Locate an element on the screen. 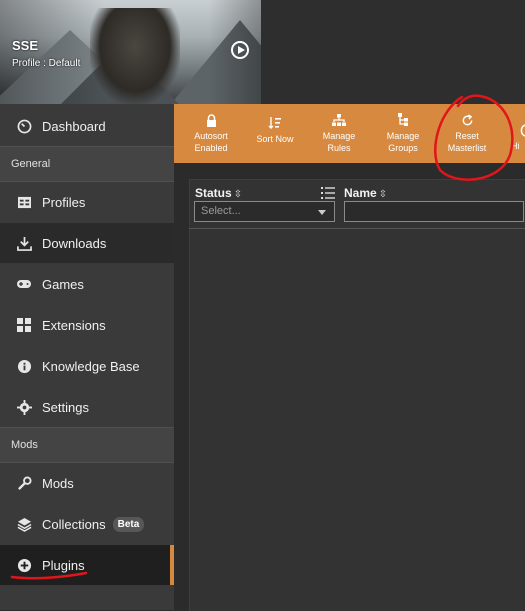 The image size is (525, 611). section-general: General is located at coordinates (87, 164).